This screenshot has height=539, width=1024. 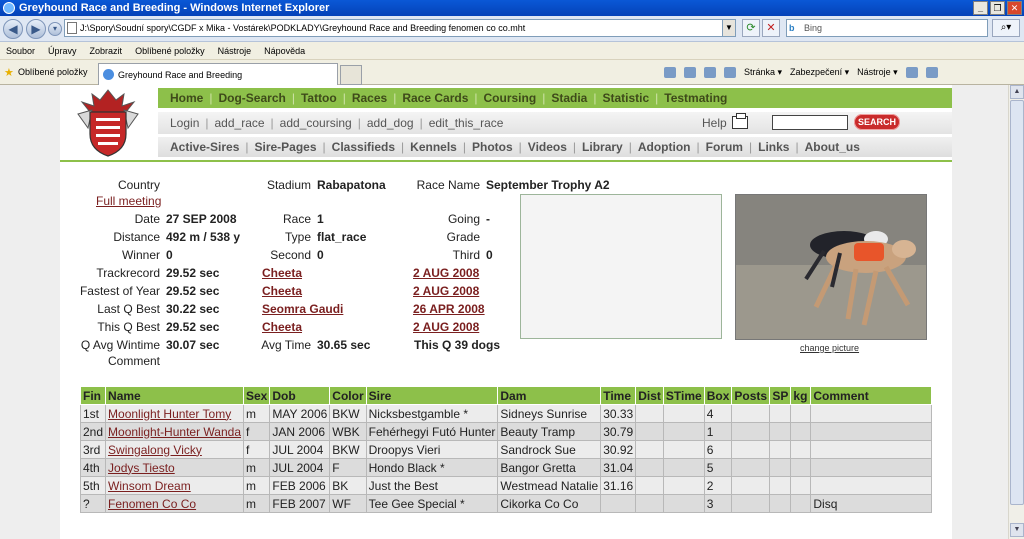 I want to click on nav-videos: Videos, so click(x=547, y=147).